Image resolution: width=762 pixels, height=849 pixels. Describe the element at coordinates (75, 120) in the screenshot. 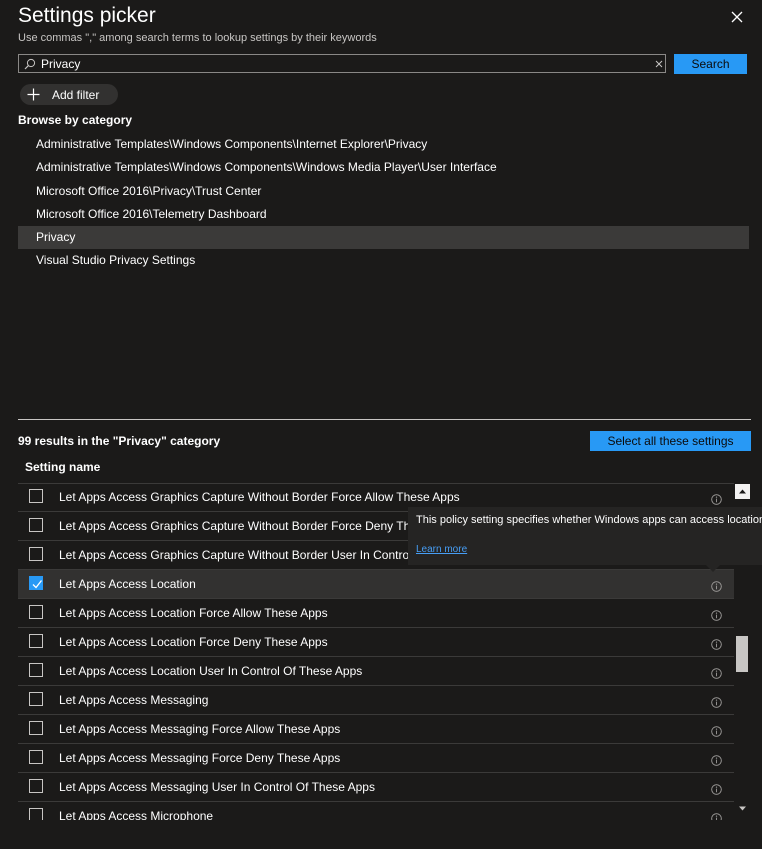

I see `browse-by-category-heading: Browse by category` at that location.